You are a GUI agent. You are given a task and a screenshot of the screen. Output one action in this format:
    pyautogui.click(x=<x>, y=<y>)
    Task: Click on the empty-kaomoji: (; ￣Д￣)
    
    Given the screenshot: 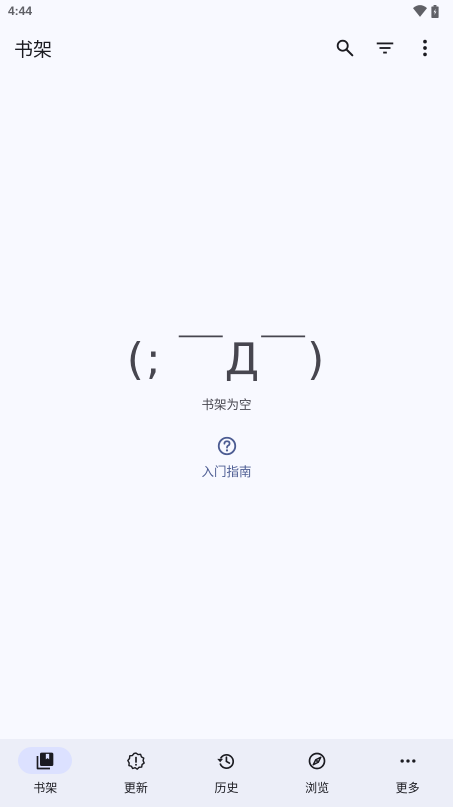 What is the action you would take?
    pyautogui.click(x=226, y=359)
    